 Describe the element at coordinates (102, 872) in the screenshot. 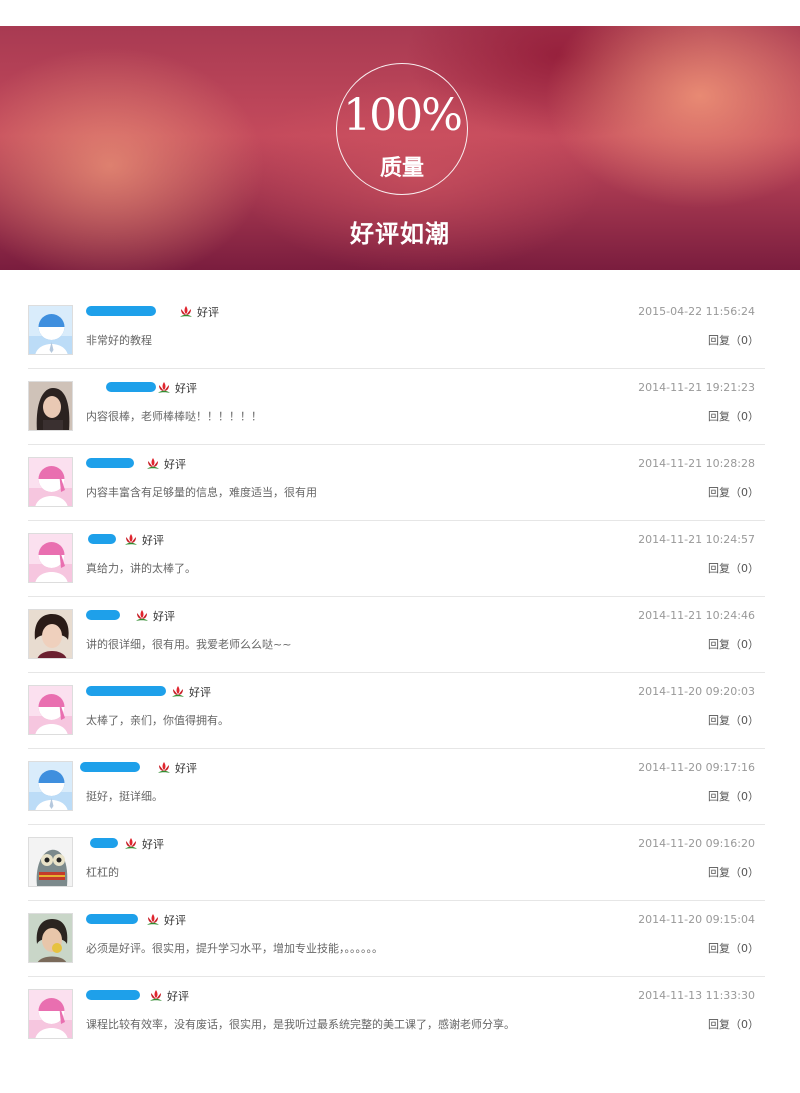

I see `review-comment: 杠杠的` at that location.